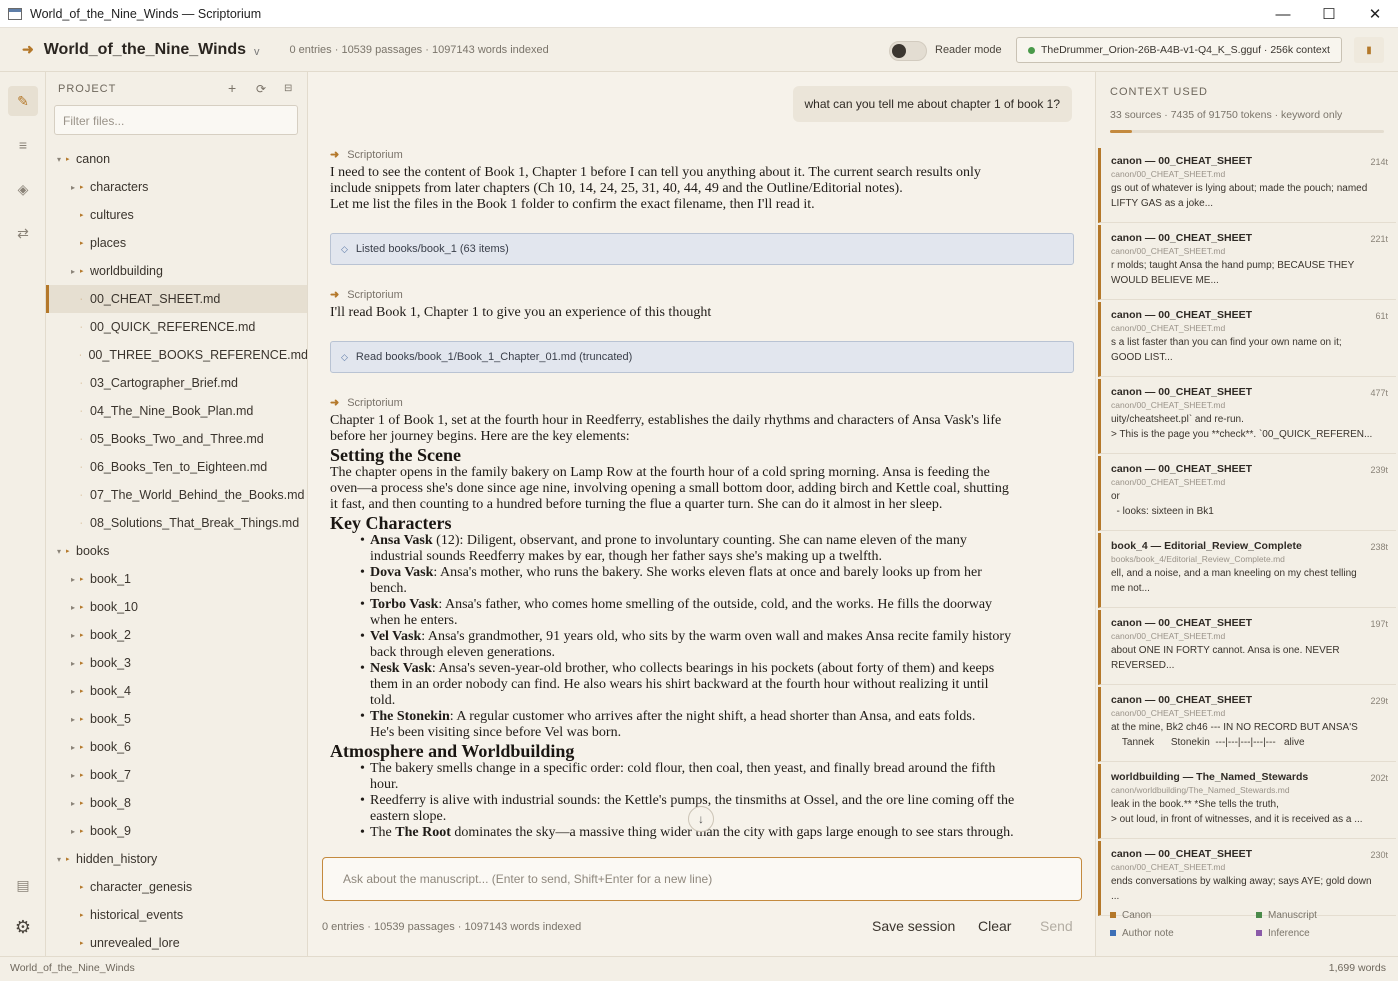 The height and width of the screenshot is (981, 1398). What do you see at coordinates (395, 455) in the screenshot?
I see `heading-setting-the-scene: Setting the Scene` at bounding box center [395, 455].